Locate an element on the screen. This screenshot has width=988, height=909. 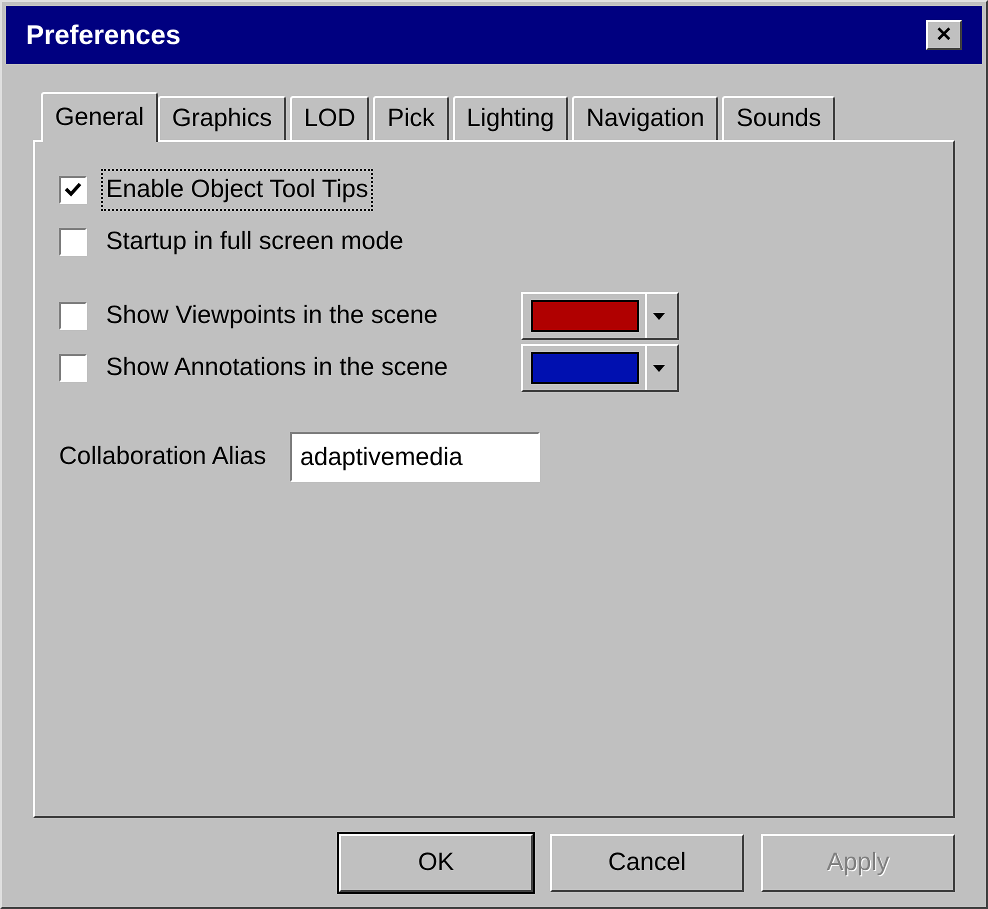
window-title: Preferences is located at coordinates (103, 35).